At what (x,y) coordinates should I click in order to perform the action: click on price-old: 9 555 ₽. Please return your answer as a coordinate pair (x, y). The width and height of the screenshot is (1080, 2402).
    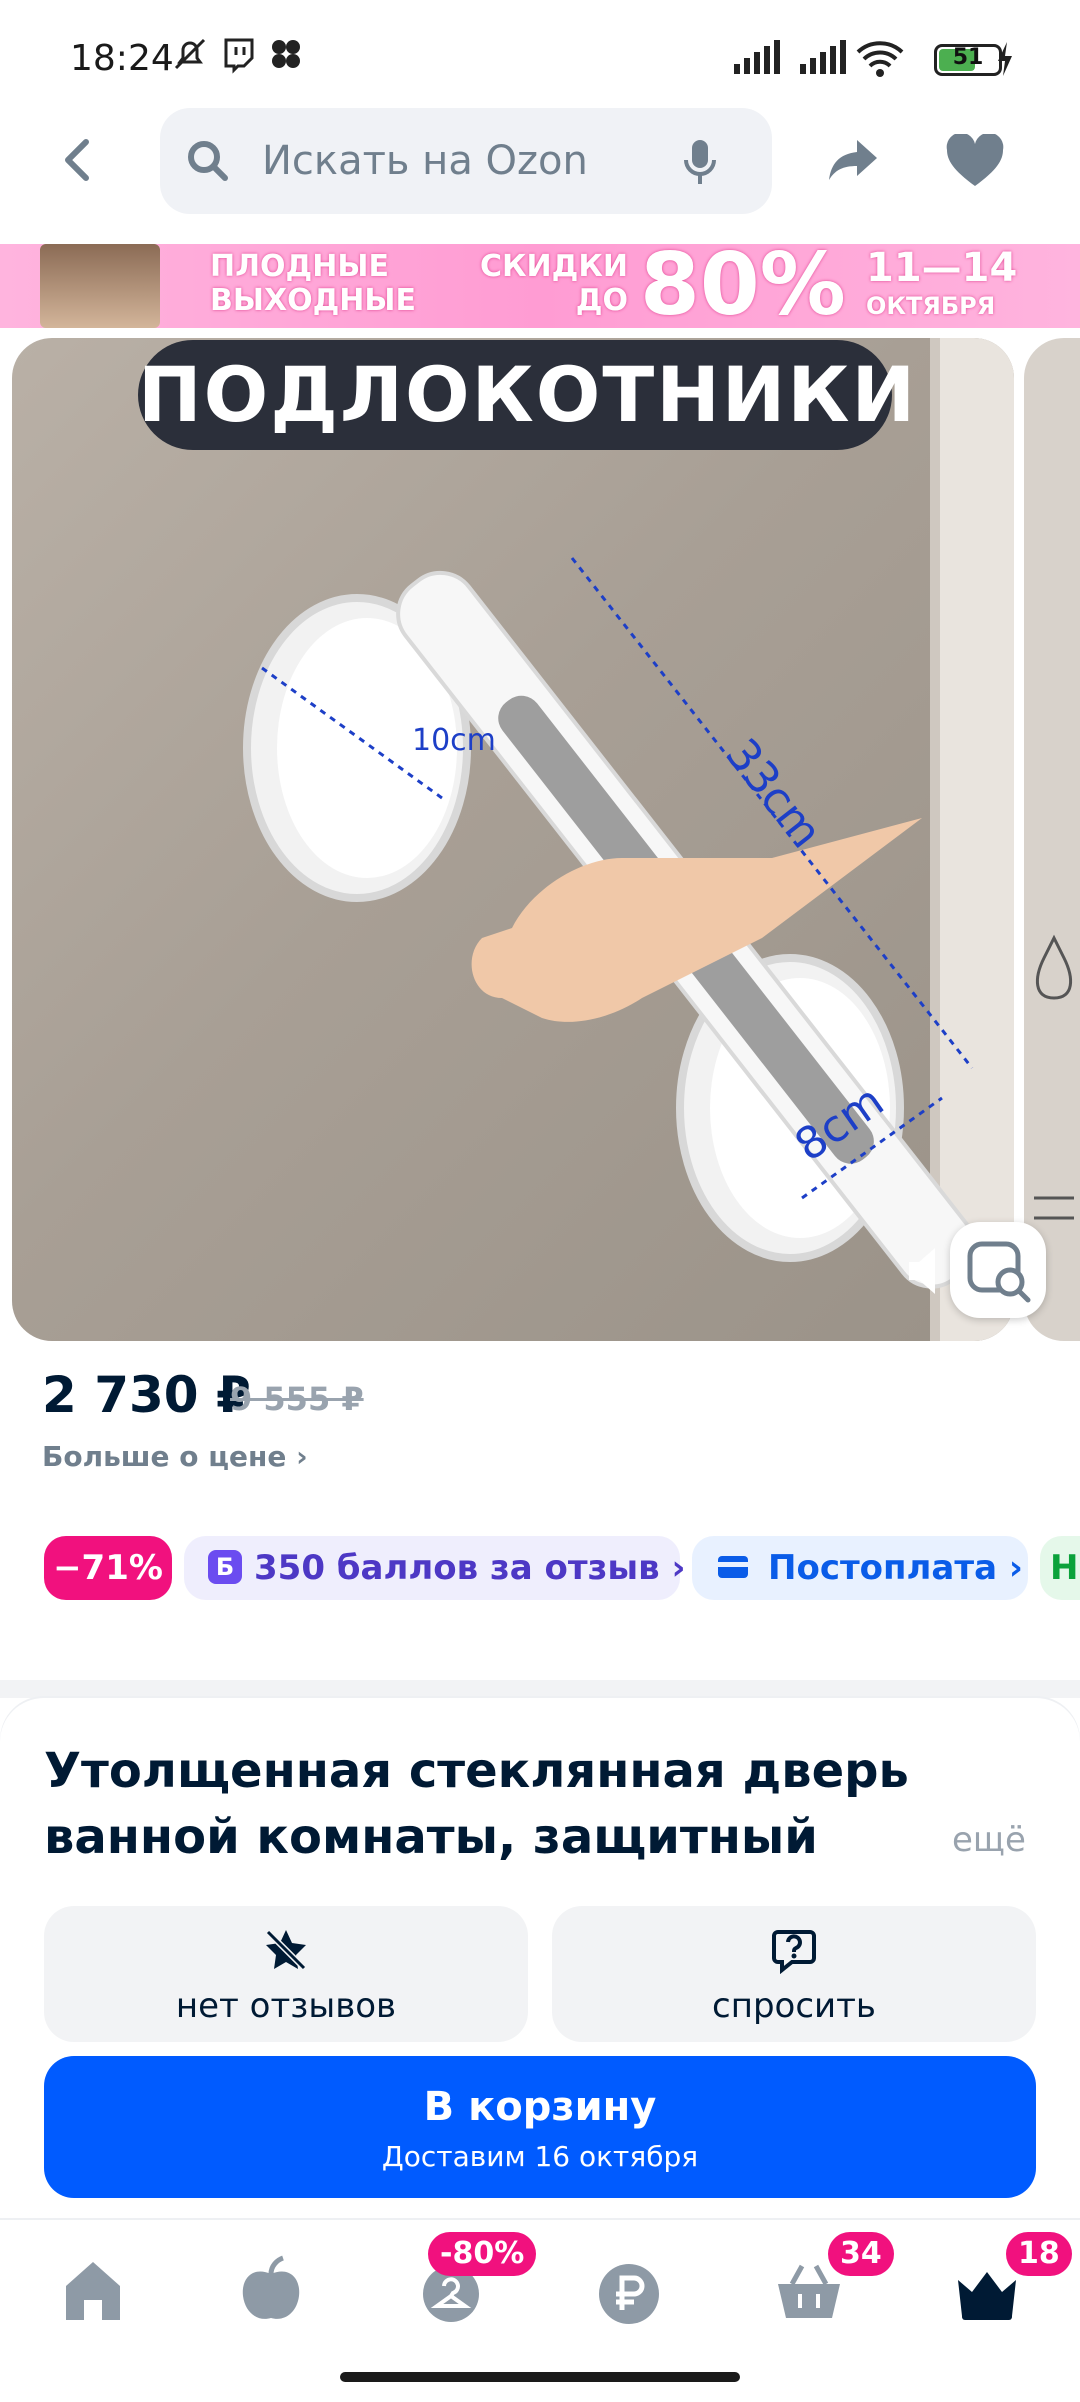
    Looking at the image, I should click on (297, 1399).